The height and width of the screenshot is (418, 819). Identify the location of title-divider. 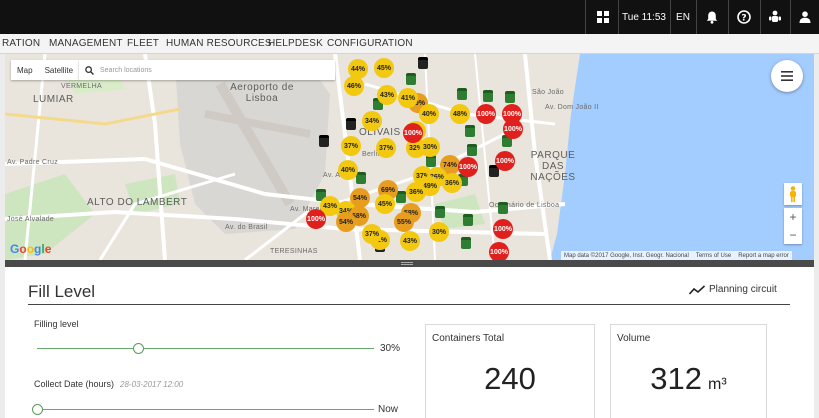
(409, 304).